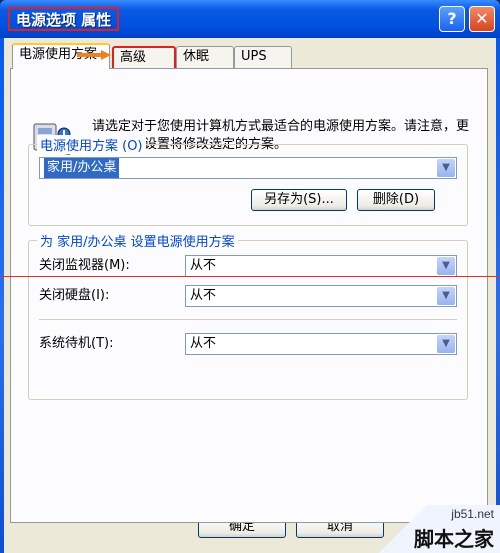 This screenshot has height=553, width=500. Describe the element at coordinates (144, 57) in the screenshot. I see `tab-advanced: 高级` at that location.